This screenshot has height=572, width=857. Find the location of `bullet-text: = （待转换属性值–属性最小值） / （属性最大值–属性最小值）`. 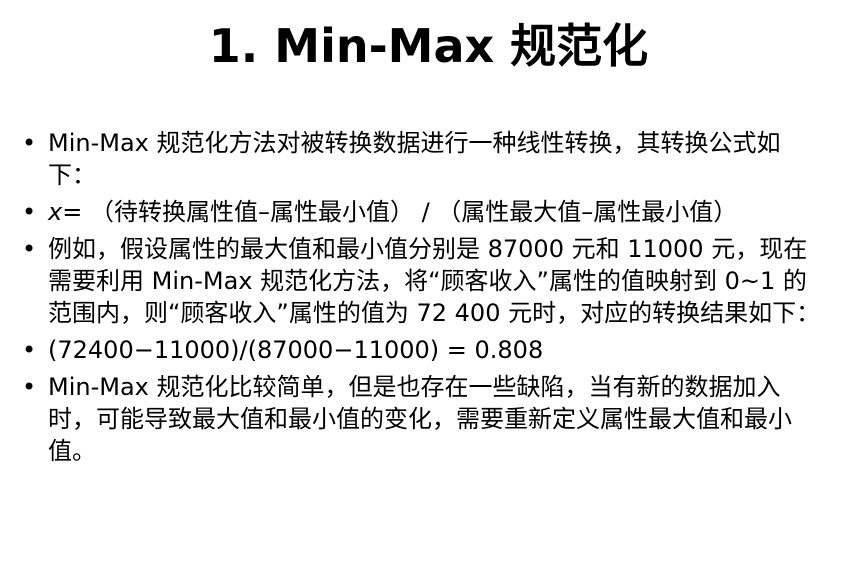

bullet-text: = （待转换属性值–属性最小值） / （属性最大值–属性最小值） is located at coordinates (400, 212).